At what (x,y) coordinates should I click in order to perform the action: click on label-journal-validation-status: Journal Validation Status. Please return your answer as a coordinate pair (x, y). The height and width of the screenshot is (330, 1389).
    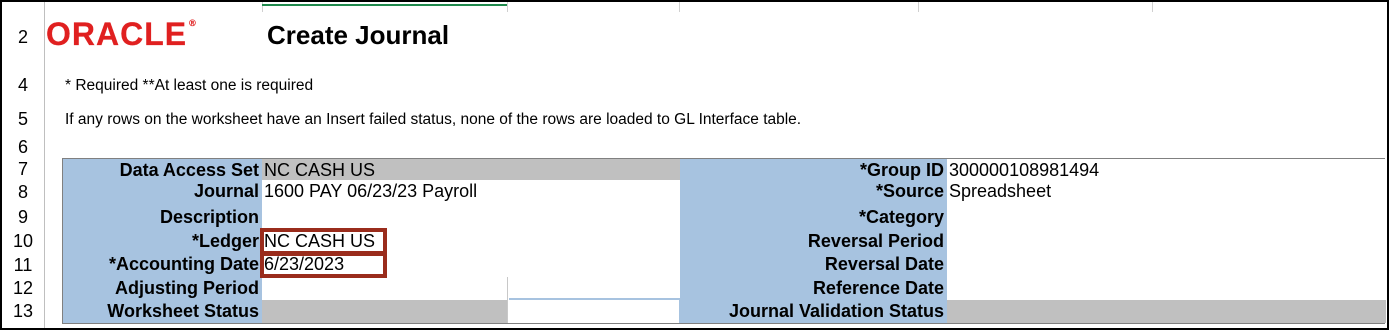
    Looking at the image, I should click on (836, 311).